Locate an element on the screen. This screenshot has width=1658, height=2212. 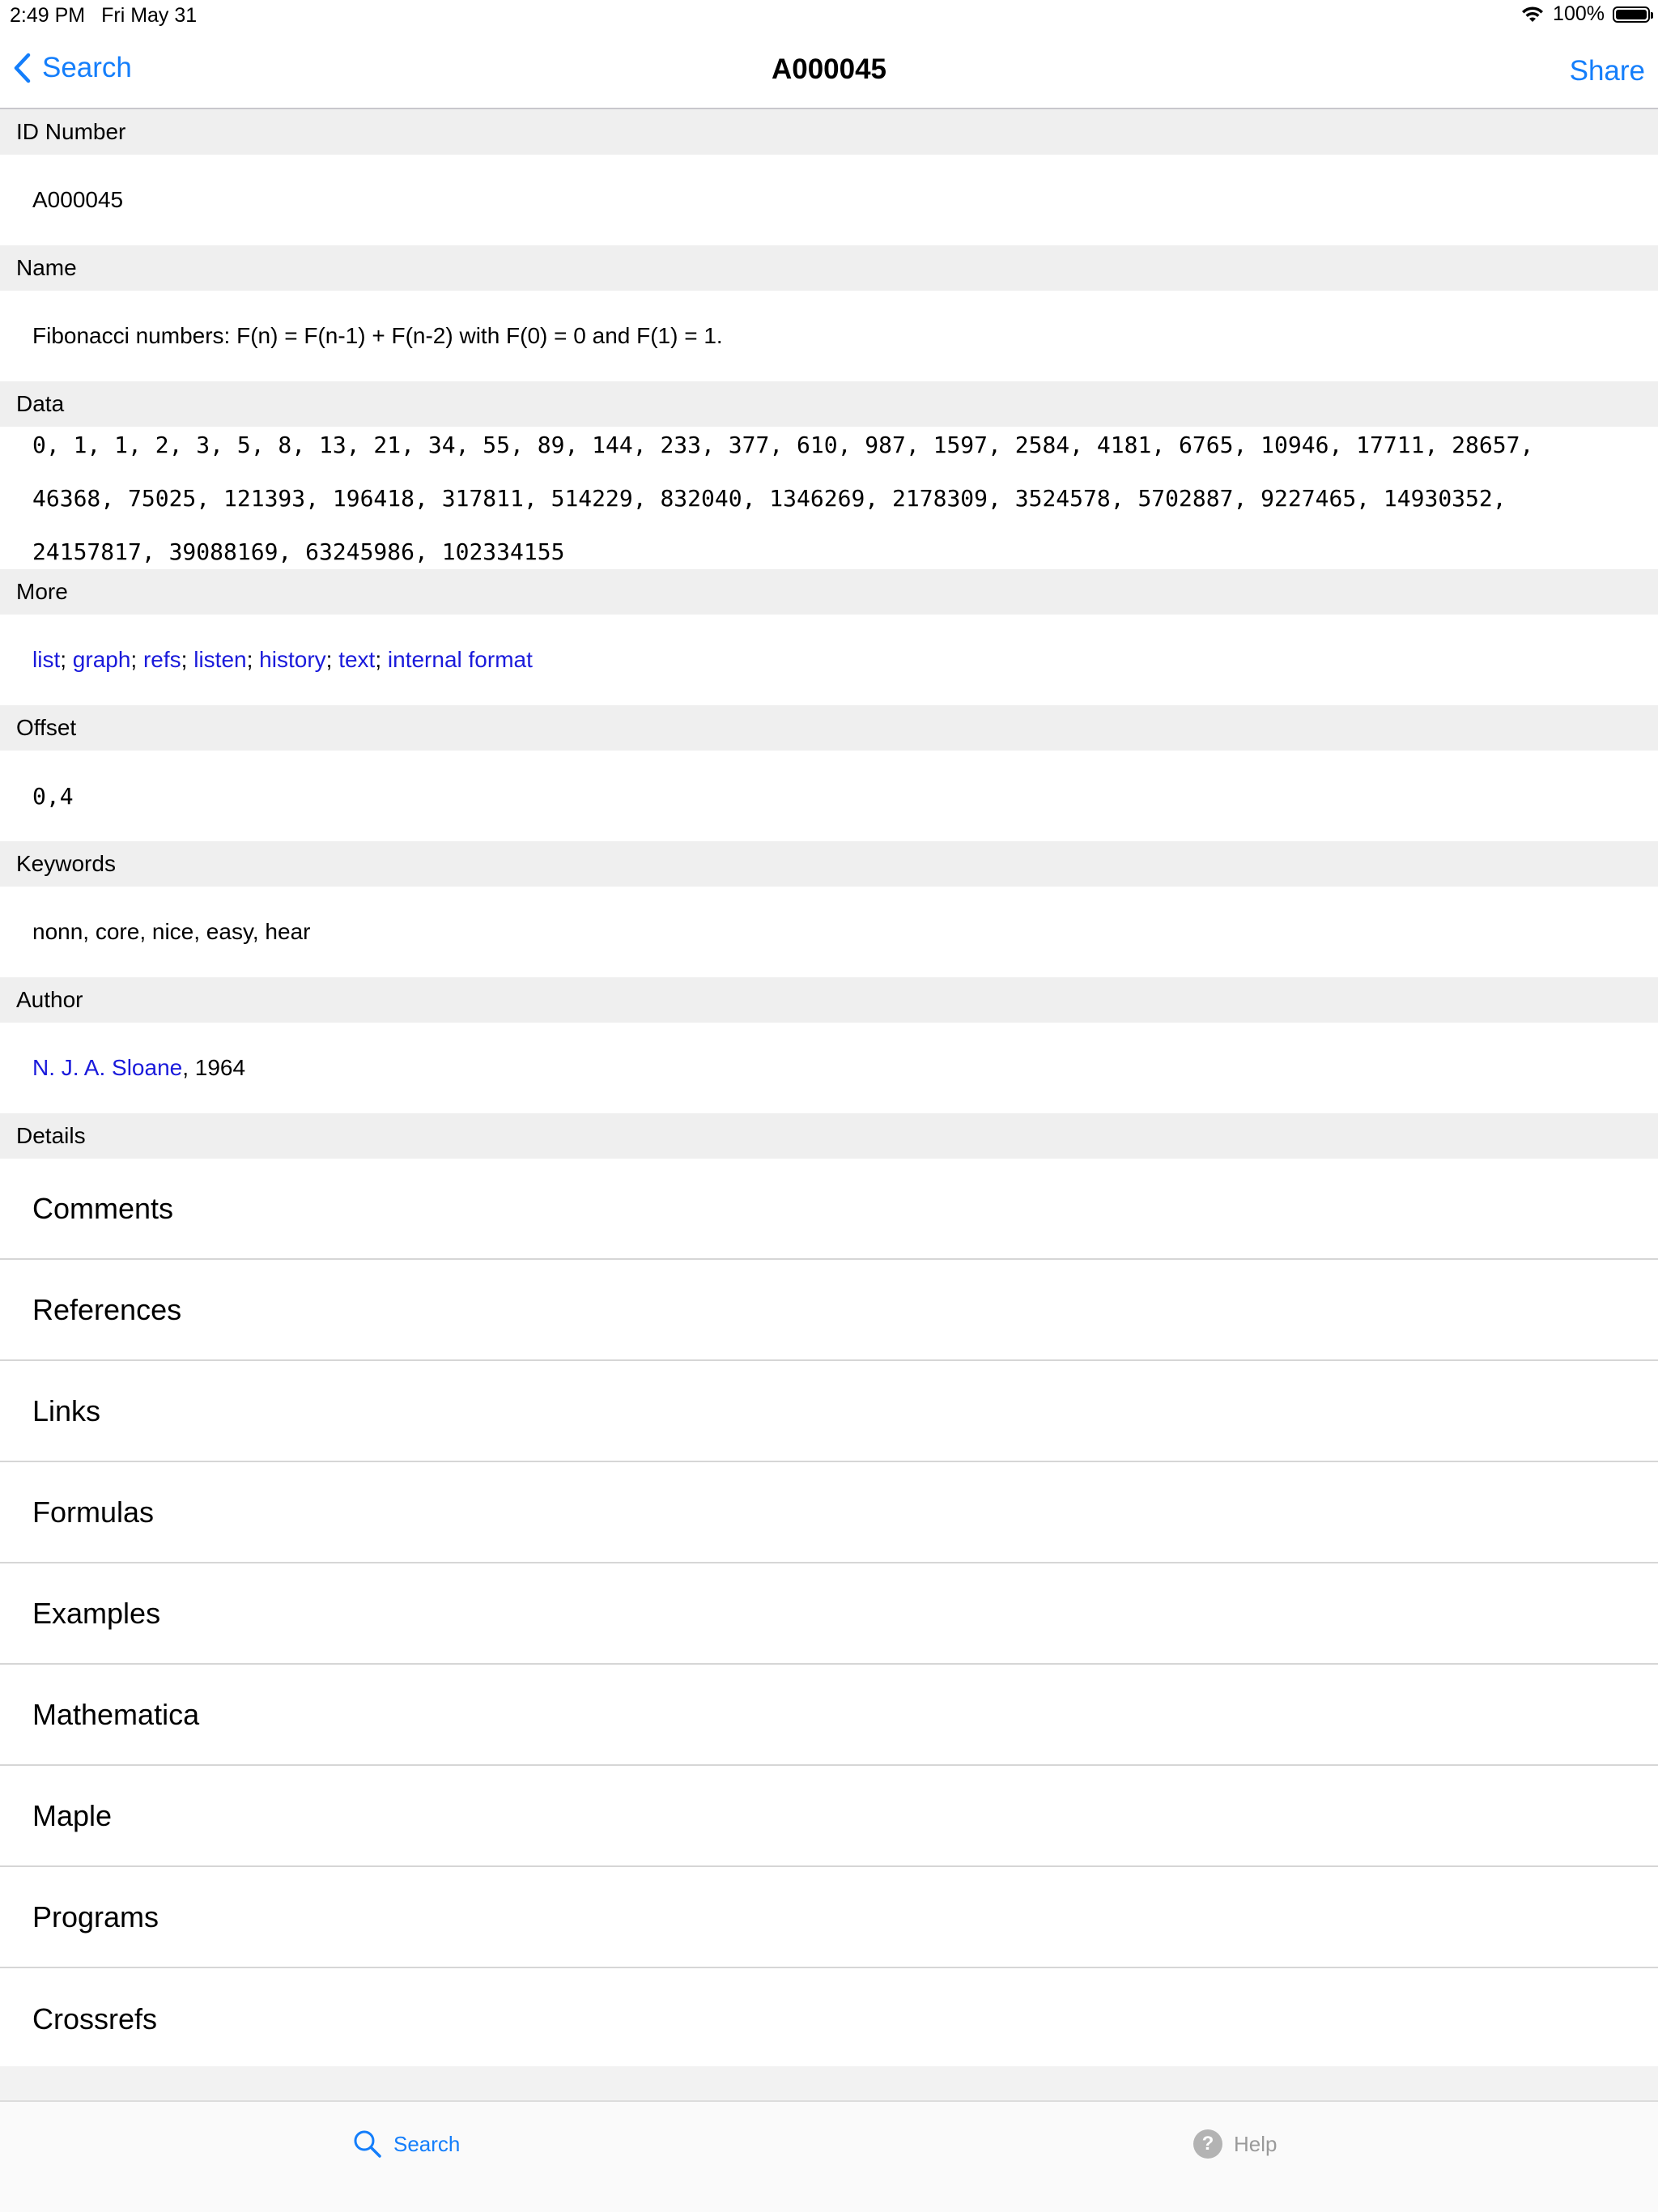
status-date: Fri May 31 is located at coordinates (149, 16).